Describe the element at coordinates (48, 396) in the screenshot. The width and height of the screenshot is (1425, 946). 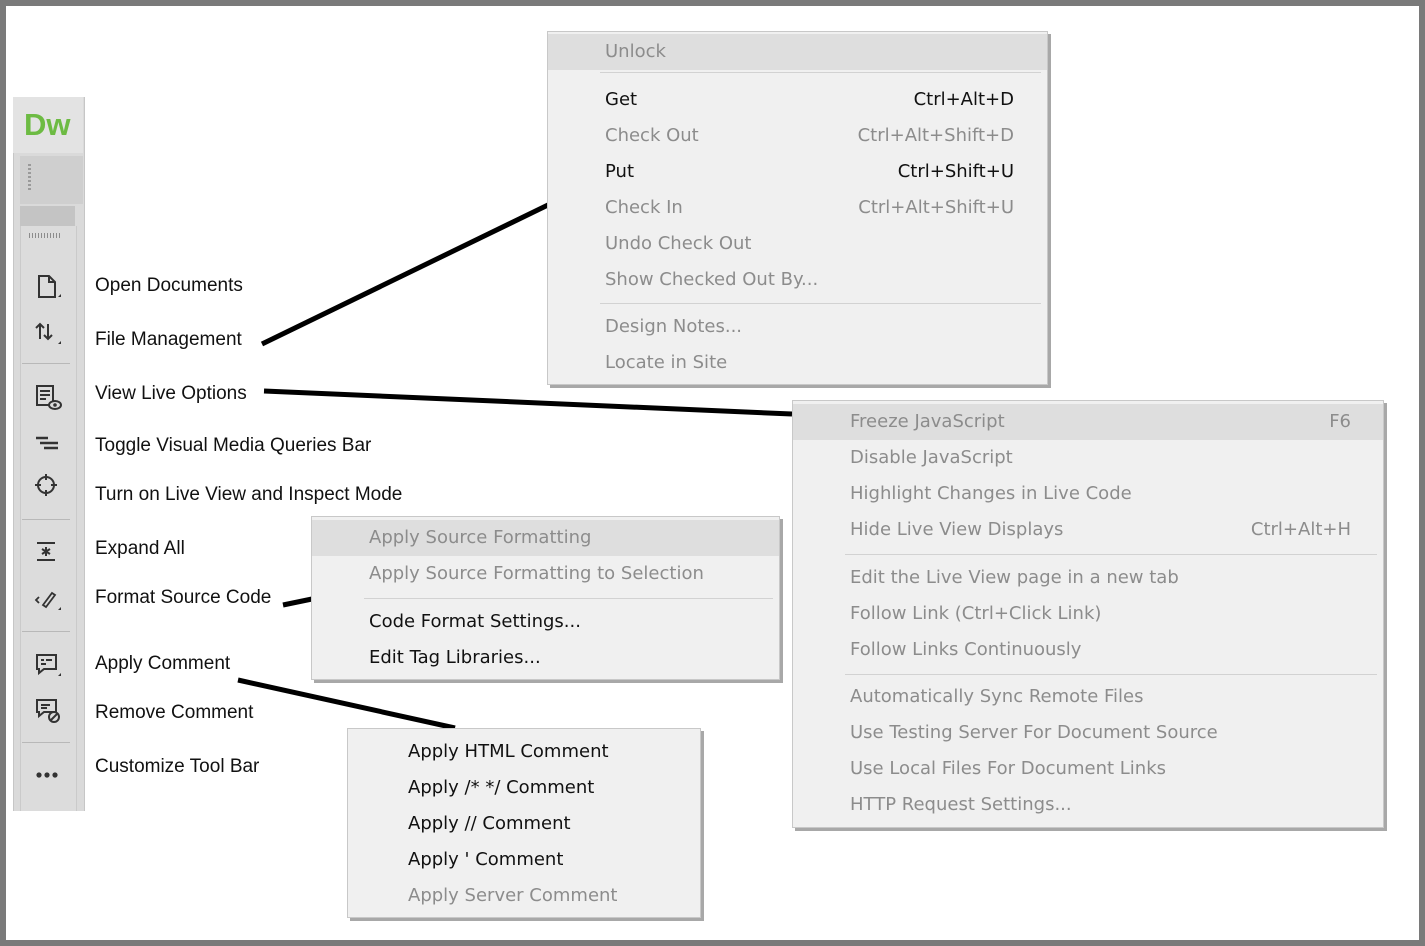
I see `live-view-options-icon` at that location.